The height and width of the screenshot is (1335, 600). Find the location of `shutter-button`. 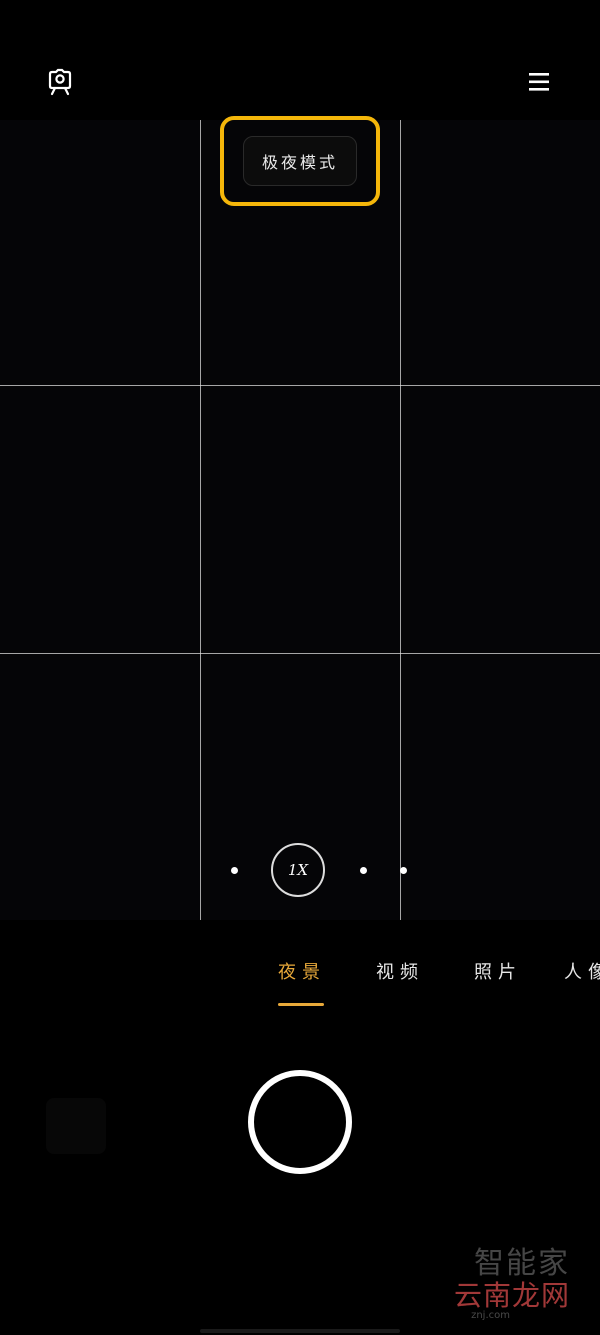

shutter-button is located at coordinates (300, 1122).